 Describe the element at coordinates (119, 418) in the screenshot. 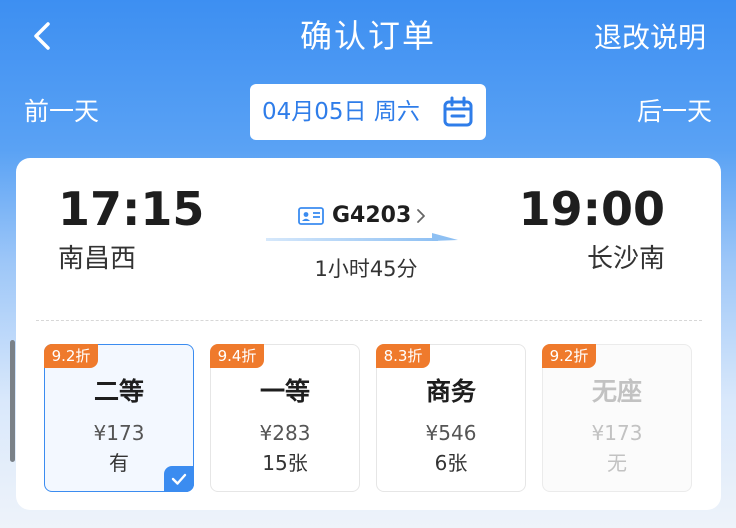

I see `seat-option-second-class: 9.2折 二等 ¥173 有` at that location.